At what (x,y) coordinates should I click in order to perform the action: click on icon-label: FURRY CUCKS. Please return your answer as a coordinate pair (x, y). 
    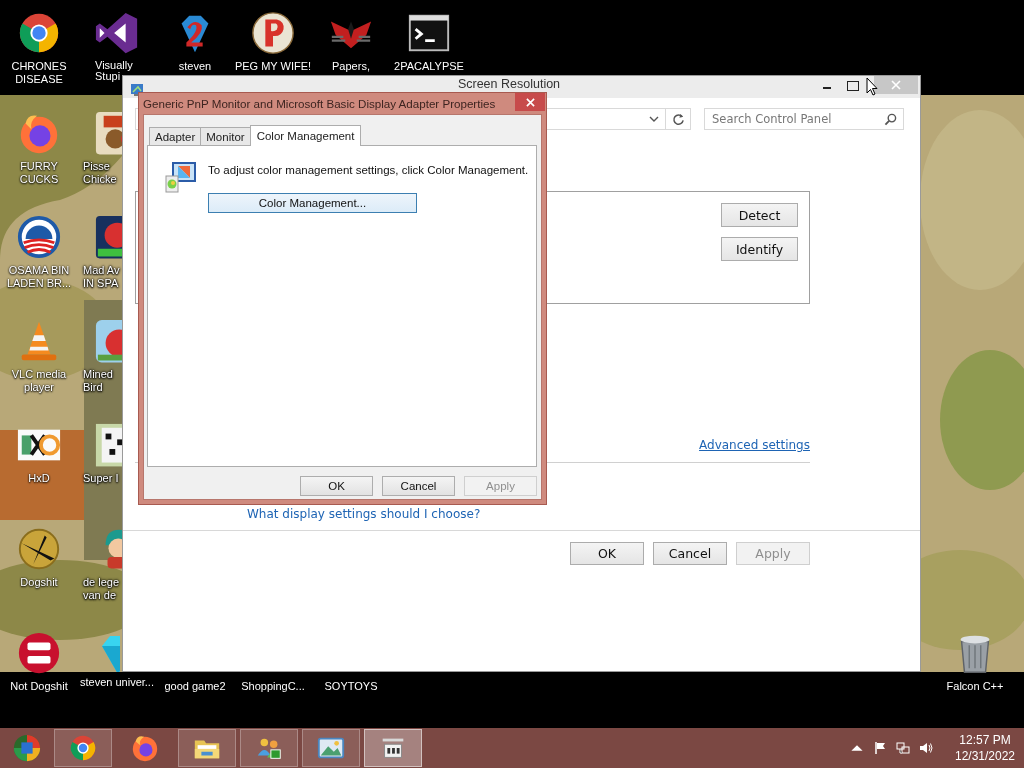
    Looking at the image, I should click on (39, 173).